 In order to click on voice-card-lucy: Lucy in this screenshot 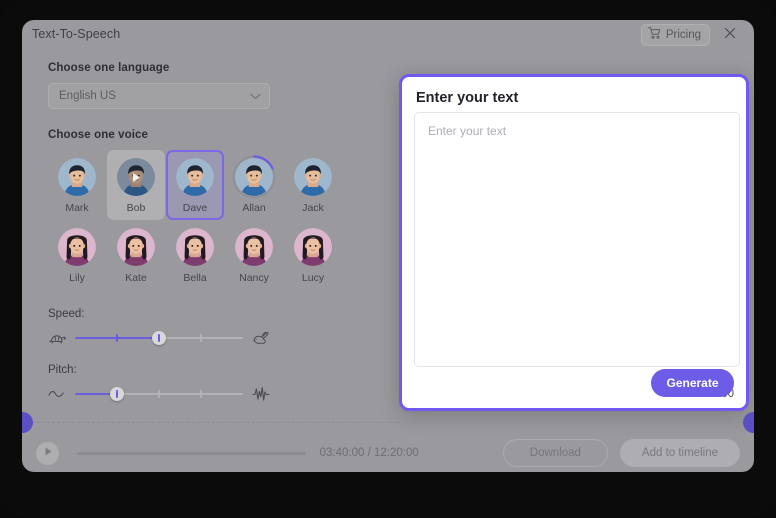, I will do `click(313, 255)`.